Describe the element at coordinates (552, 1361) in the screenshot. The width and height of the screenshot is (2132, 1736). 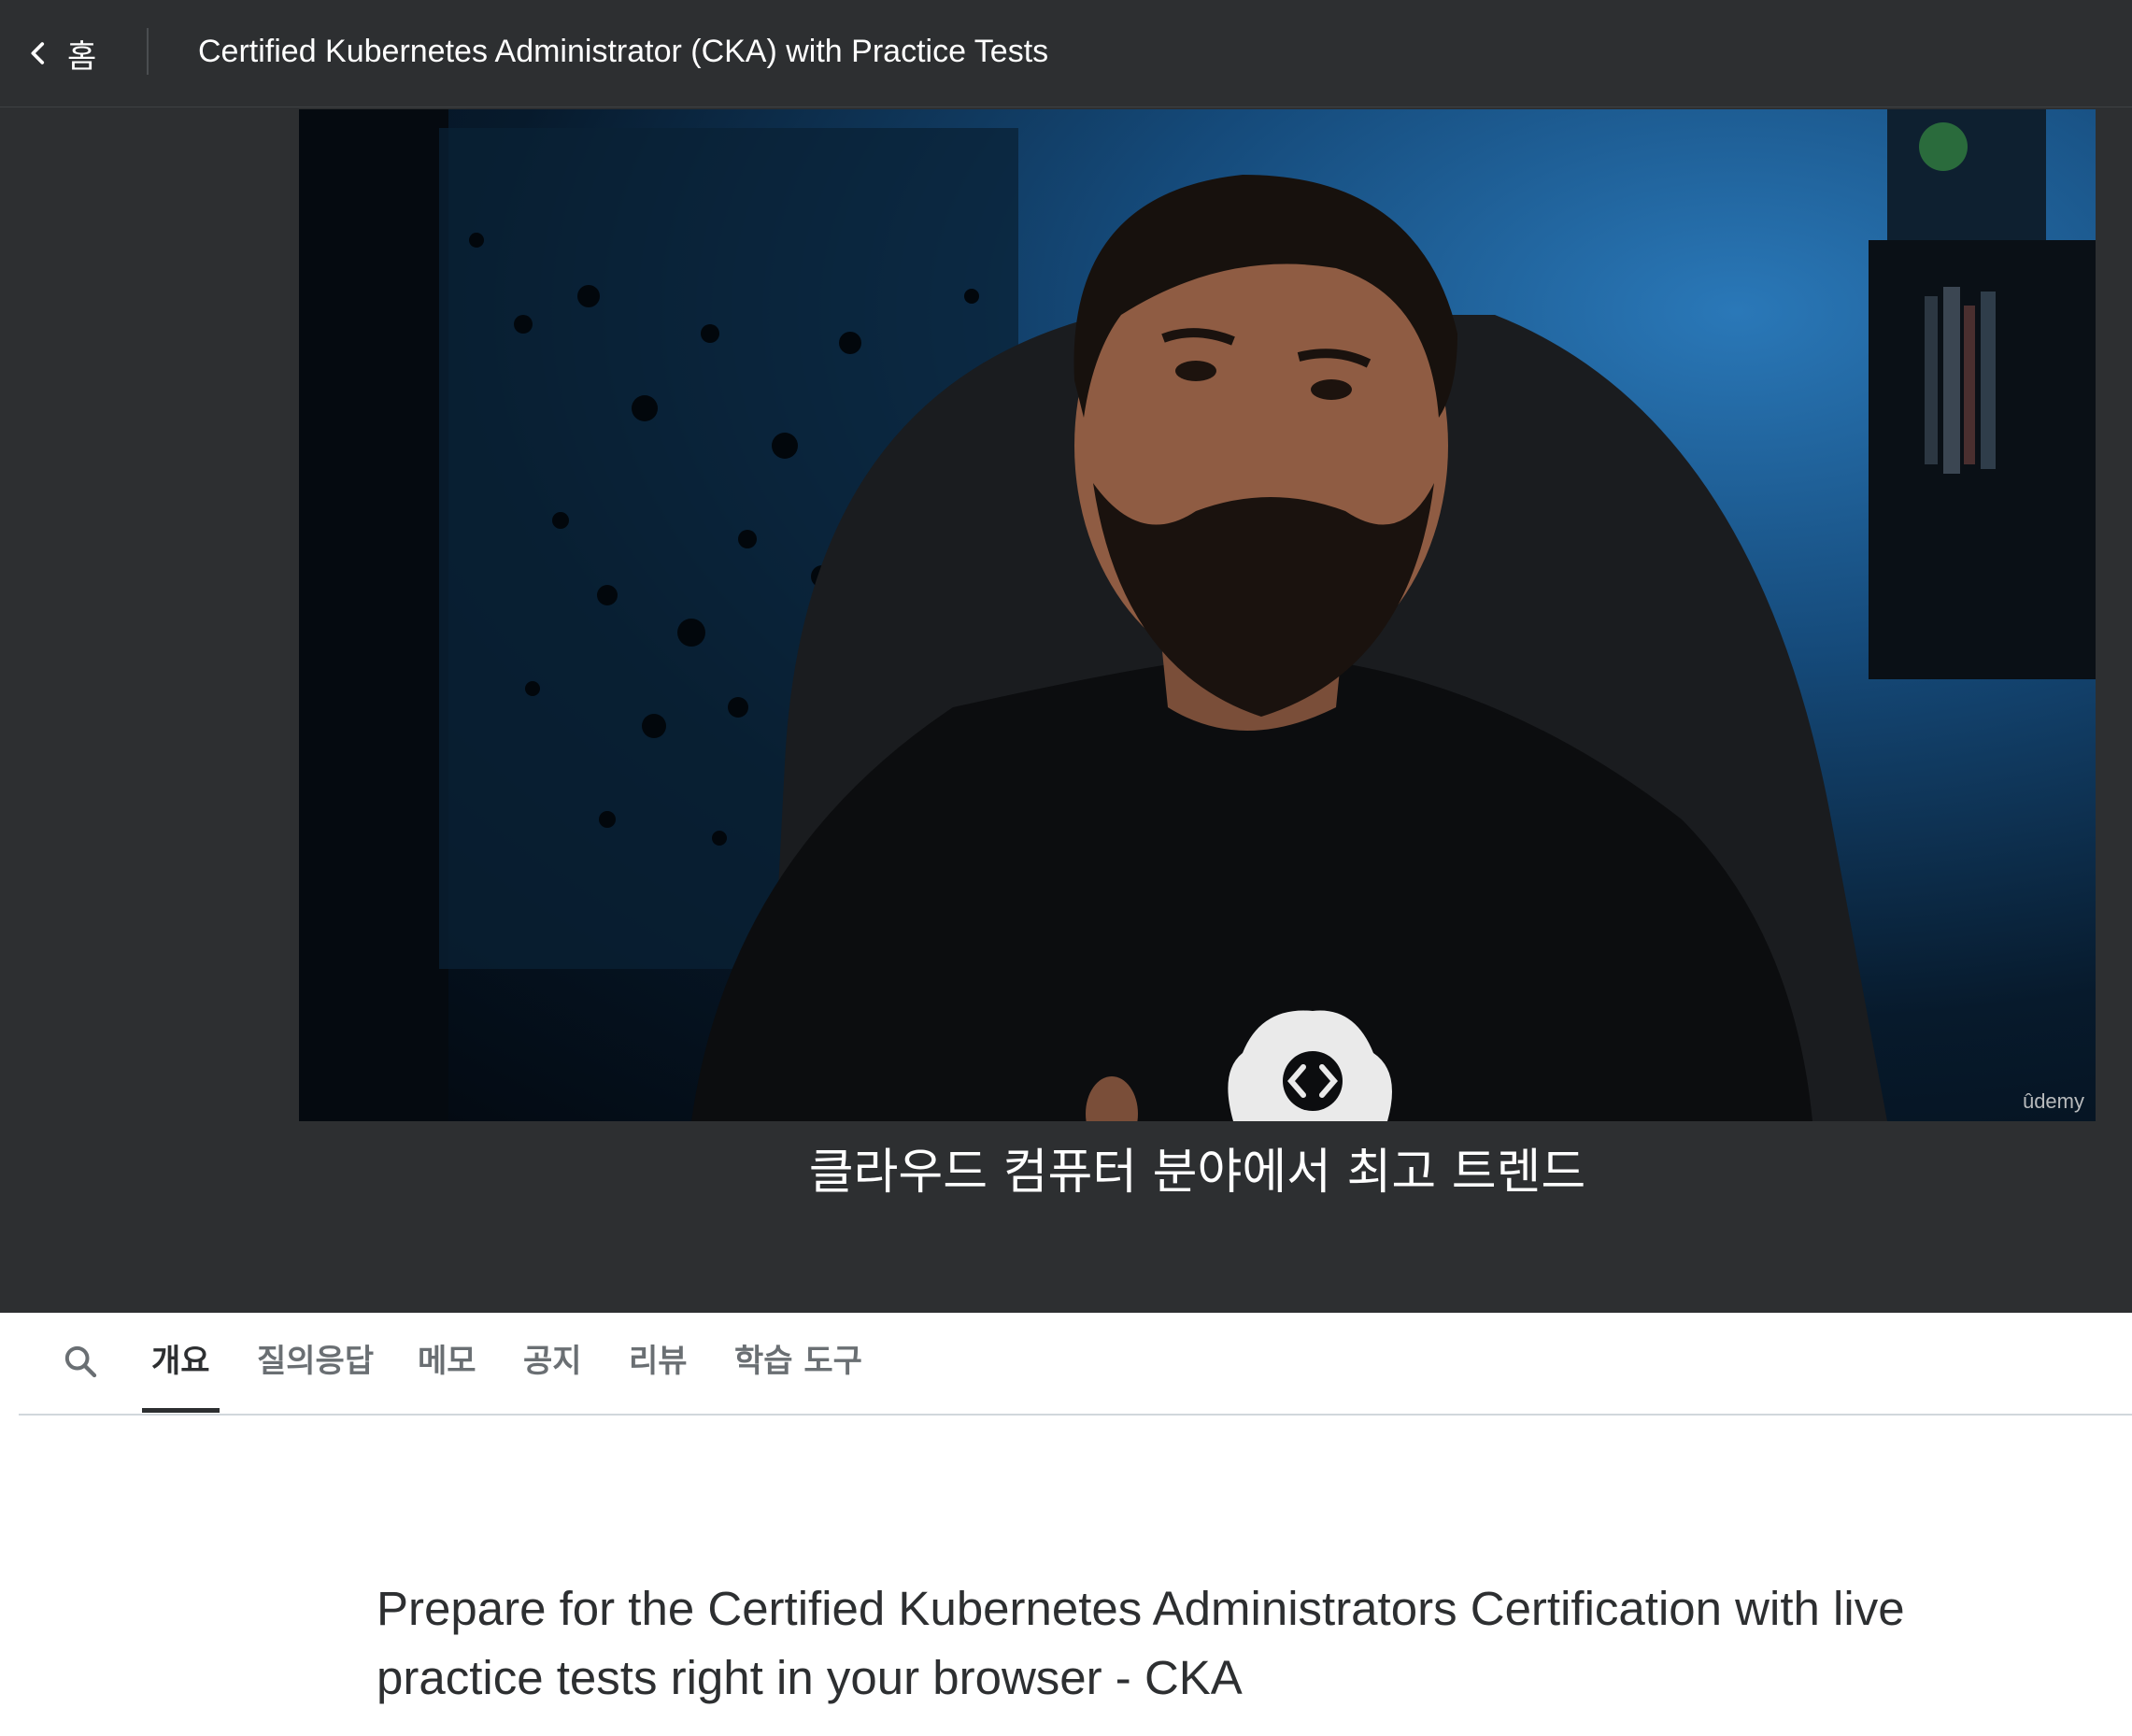
I see `tab-announcements: 공지` at that location.